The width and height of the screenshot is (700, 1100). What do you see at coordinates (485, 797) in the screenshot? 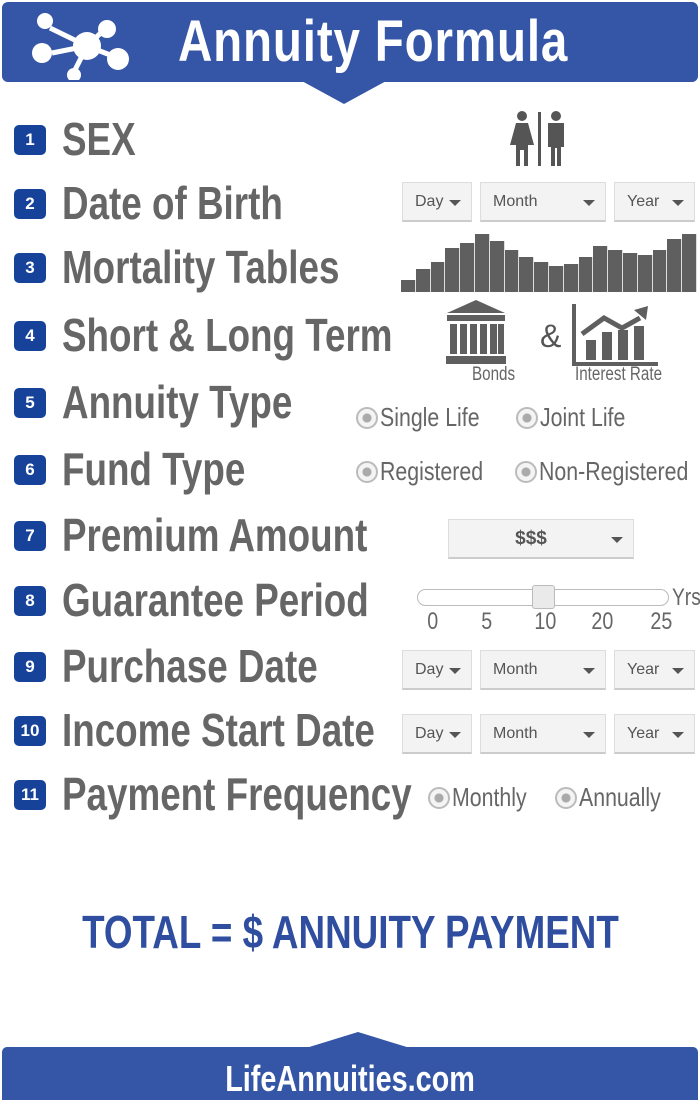
I see `radio-monthly: Monthly` at bounding box center [485, 797].